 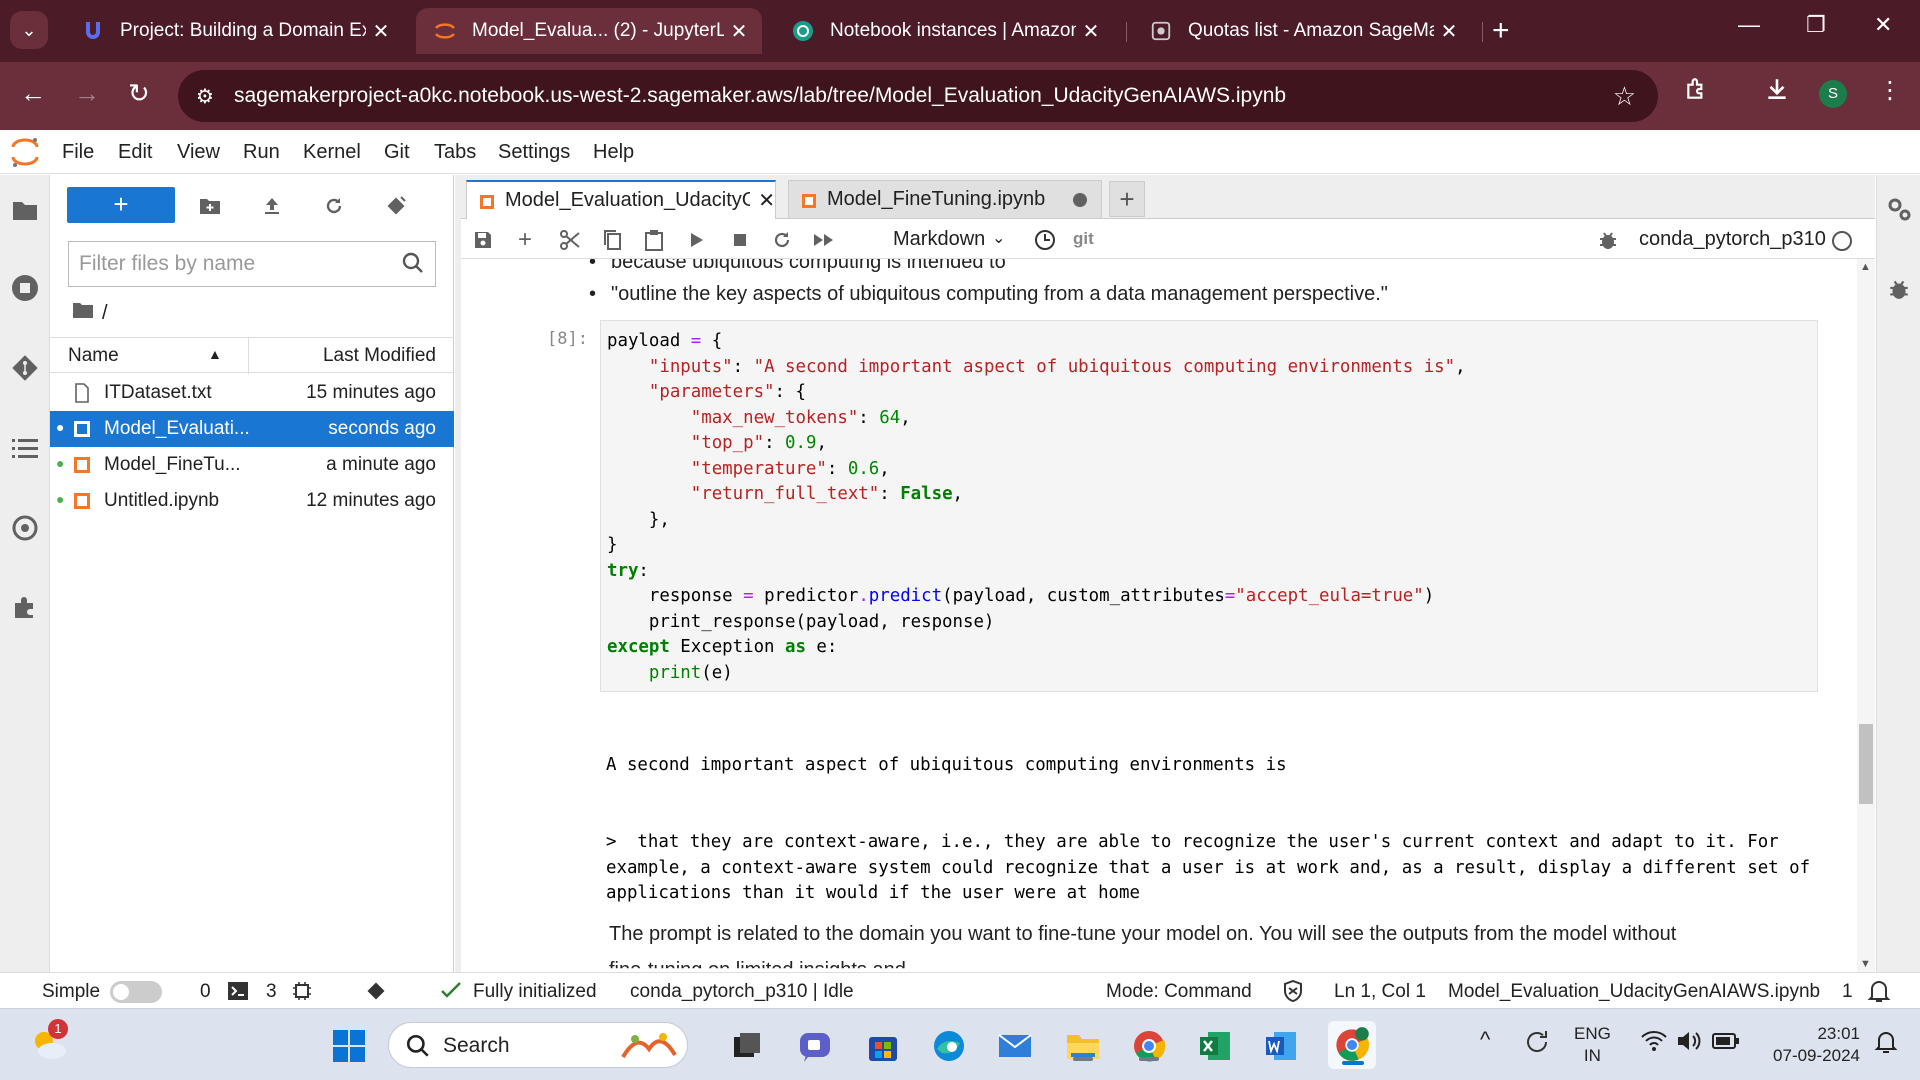 I want to click on volume-icon, so click(x=1690, y=1044).